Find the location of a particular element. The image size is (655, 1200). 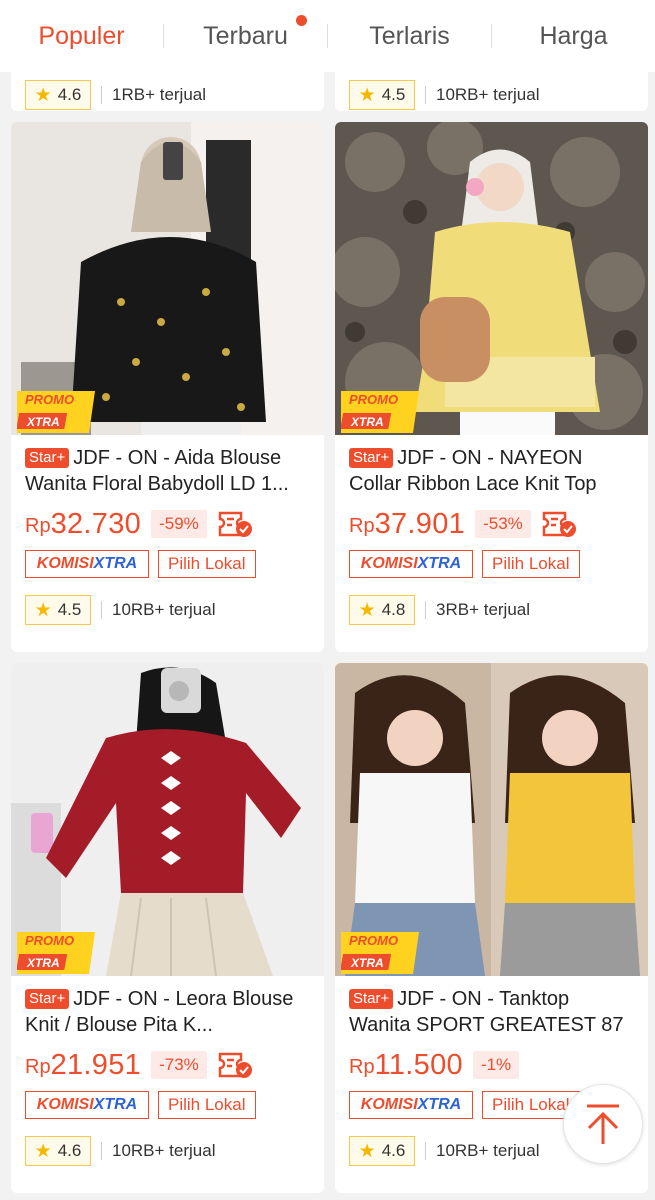

price-row: Rp 21.951 -73% is located at coordinates (167, 1065).